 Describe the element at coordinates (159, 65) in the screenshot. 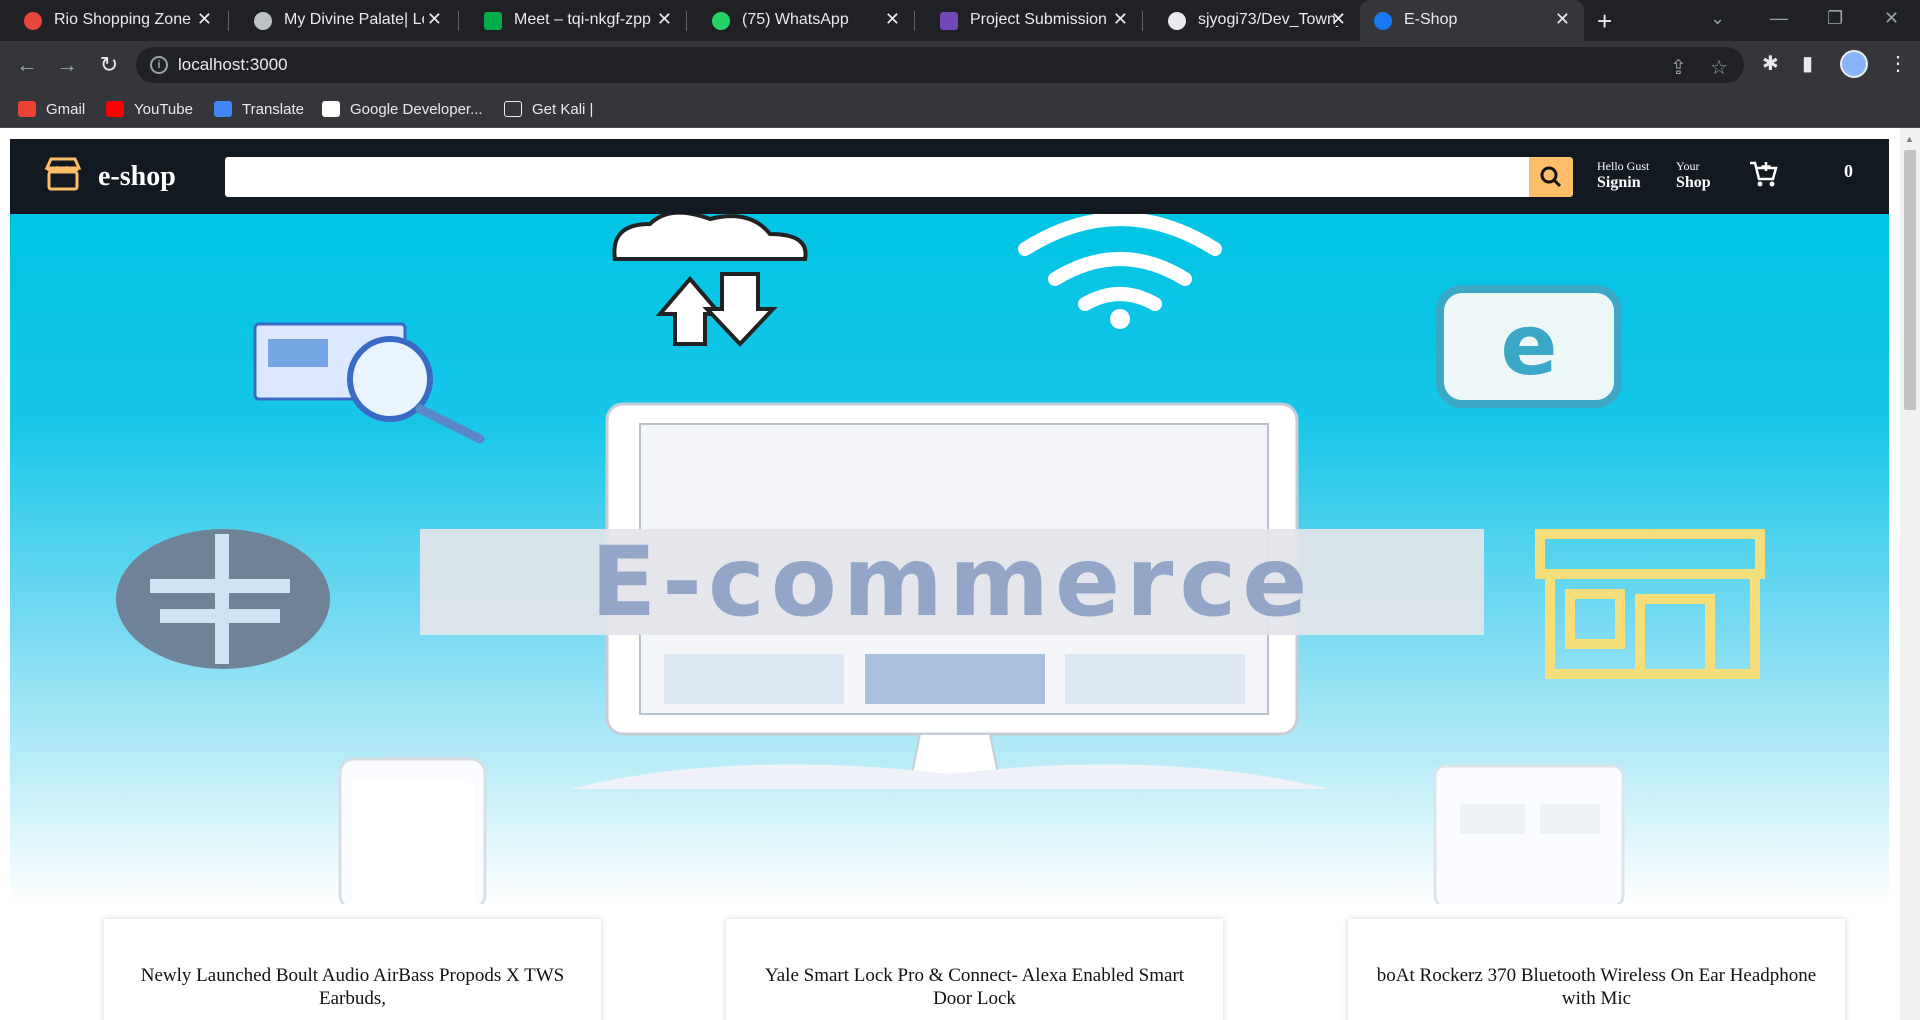

I see `site-info-icon: i` at that location.